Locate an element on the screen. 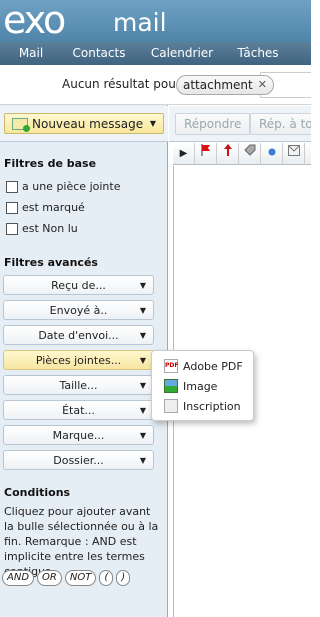 The height and width of the screenshot is (617, 320). reply-button: Répondre is located at coordinates (213, 124).